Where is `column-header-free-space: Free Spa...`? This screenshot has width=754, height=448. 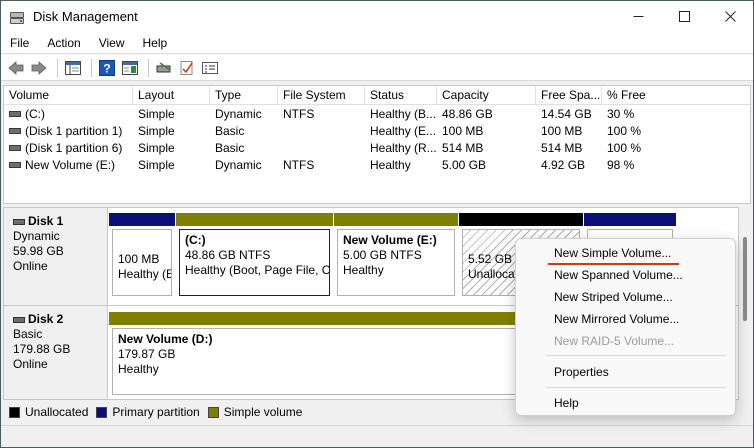
column-header-free-space: Free Spa... is located at coordinates (569, 95).